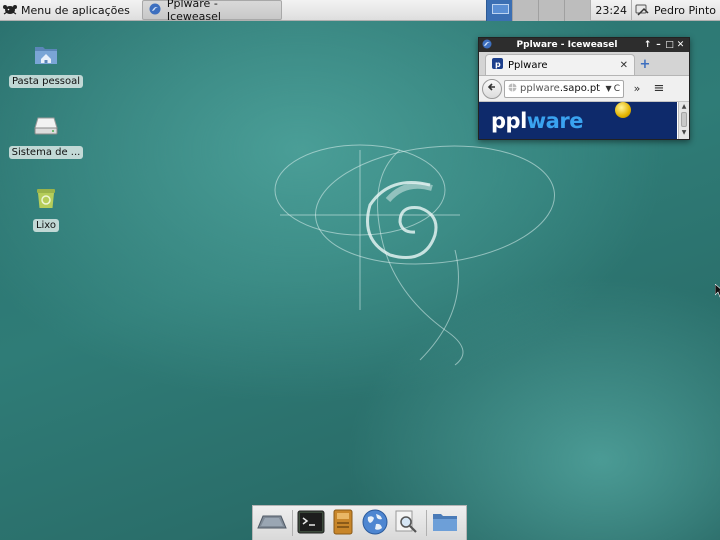 The image size is (720, 540). I want to click on terminal-icon, so click(311, 523).